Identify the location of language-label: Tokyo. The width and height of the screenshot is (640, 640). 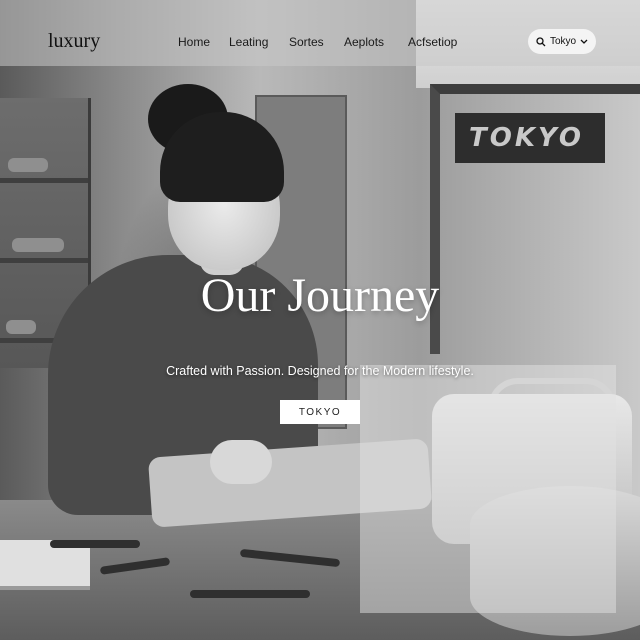
(563, 41).